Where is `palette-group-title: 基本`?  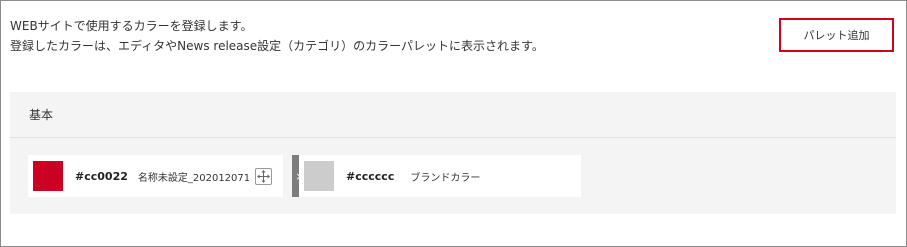 palette-group-title: 基本 is located at coordinates (41, 115).